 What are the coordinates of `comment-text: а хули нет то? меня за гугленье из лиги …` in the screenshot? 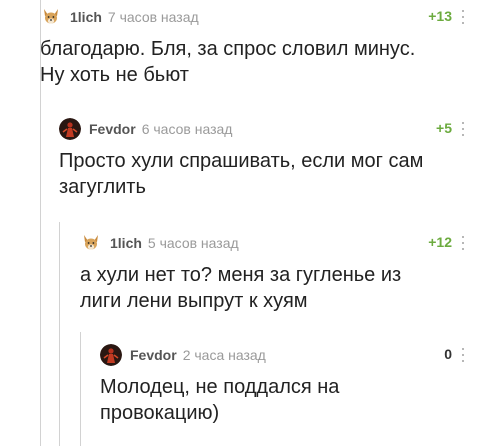 It's located at (273, 288).